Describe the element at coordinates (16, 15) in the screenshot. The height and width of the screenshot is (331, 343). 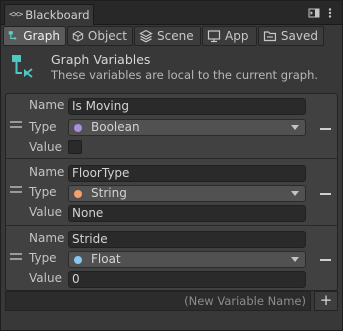
I see `blackboard-icon: <×>` at that location.